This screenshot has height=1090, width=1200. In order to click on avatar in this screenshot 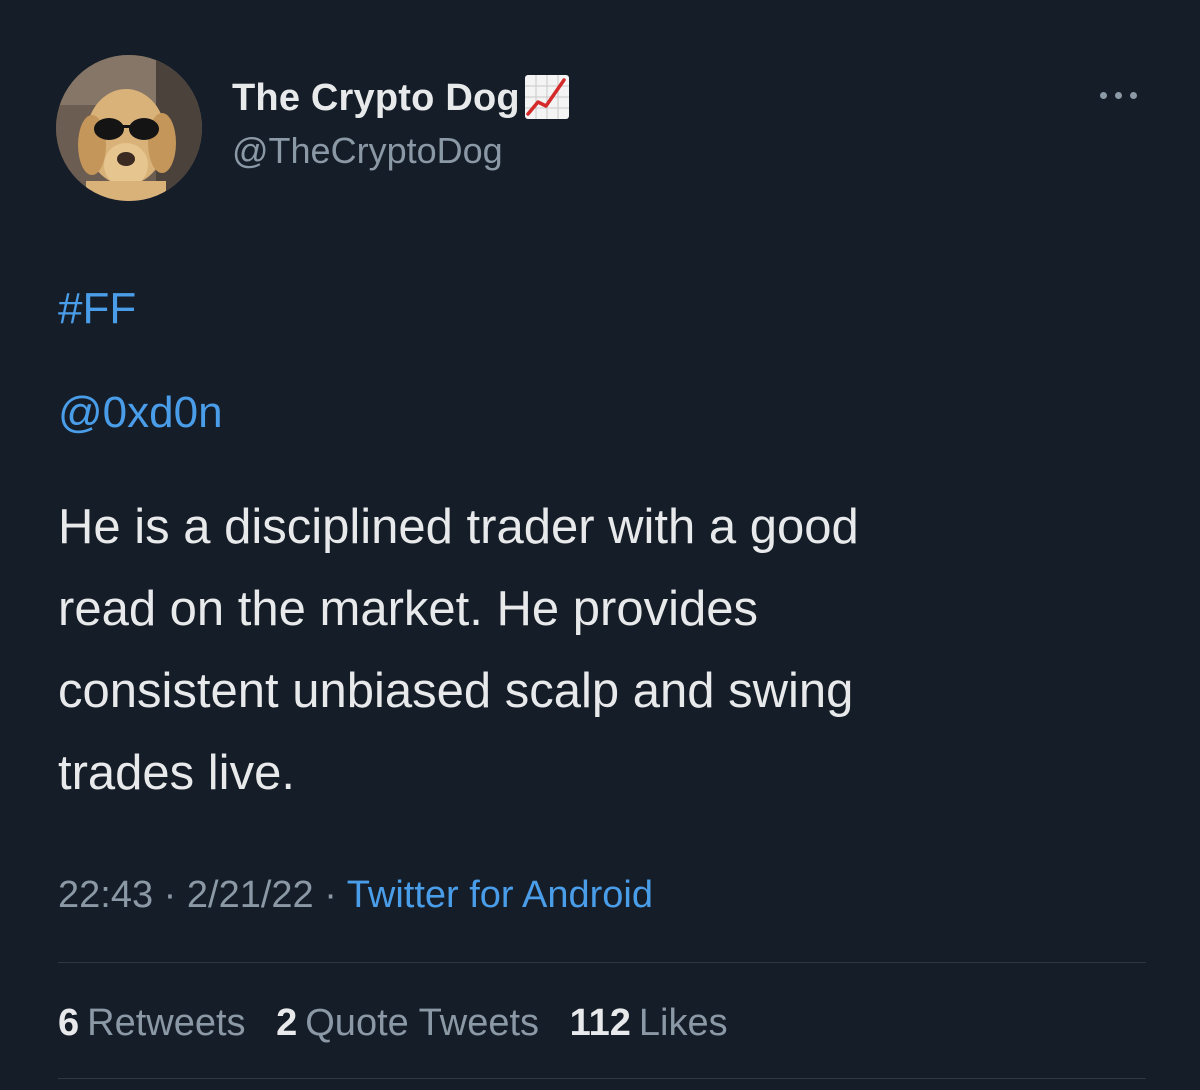, I will do `click(129, 128)`.